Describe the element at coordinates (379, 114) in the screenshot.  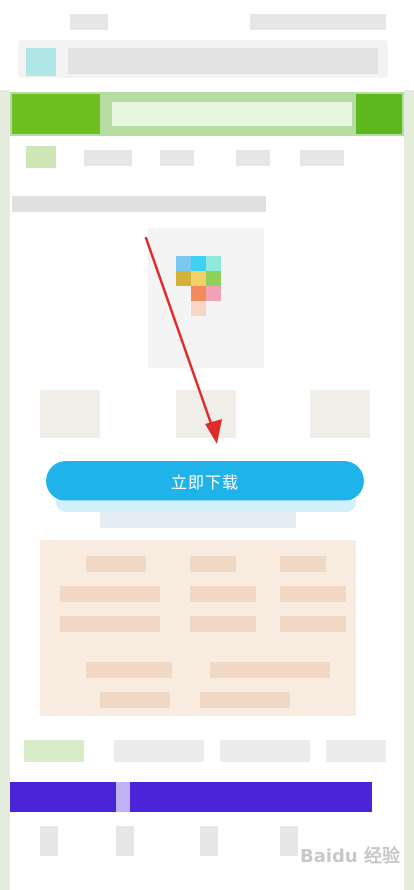
I see `site-search-button` at that location.